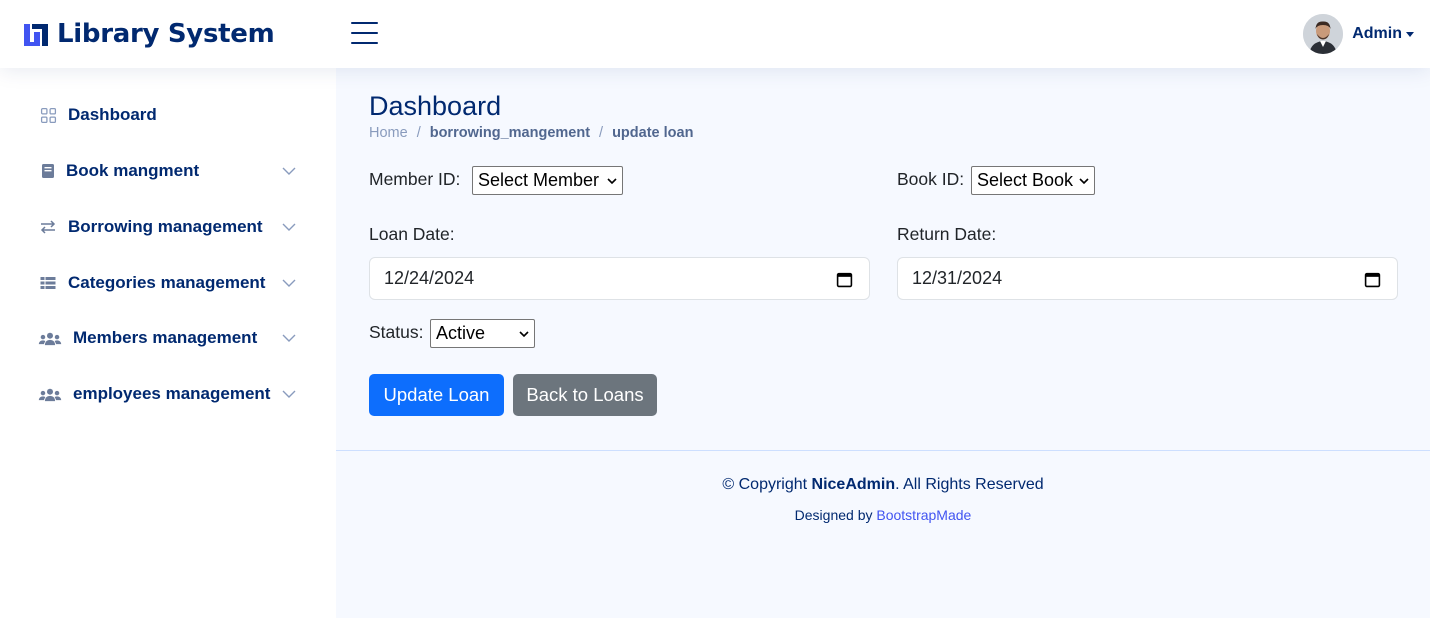 Image resolution: width=1430 pixels, height=618 pixels. Describe the element at coordinates (112, 114) in the screenshot. I see `sidebar-item-label: Dashboard` at that location.